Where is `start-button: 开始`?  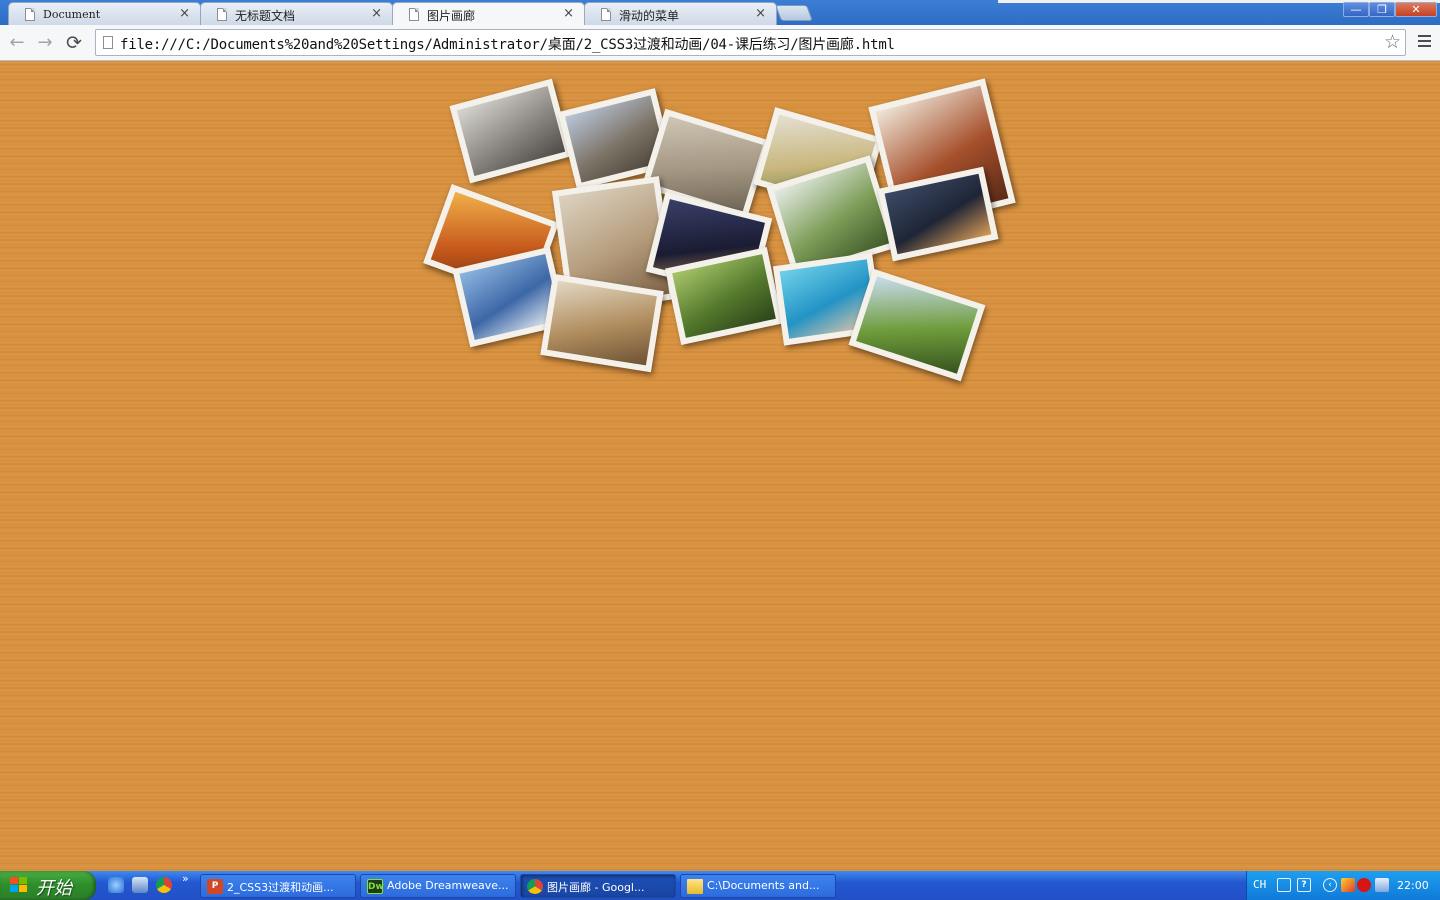
start-button: 开始 is located at coordinates (48, 885).